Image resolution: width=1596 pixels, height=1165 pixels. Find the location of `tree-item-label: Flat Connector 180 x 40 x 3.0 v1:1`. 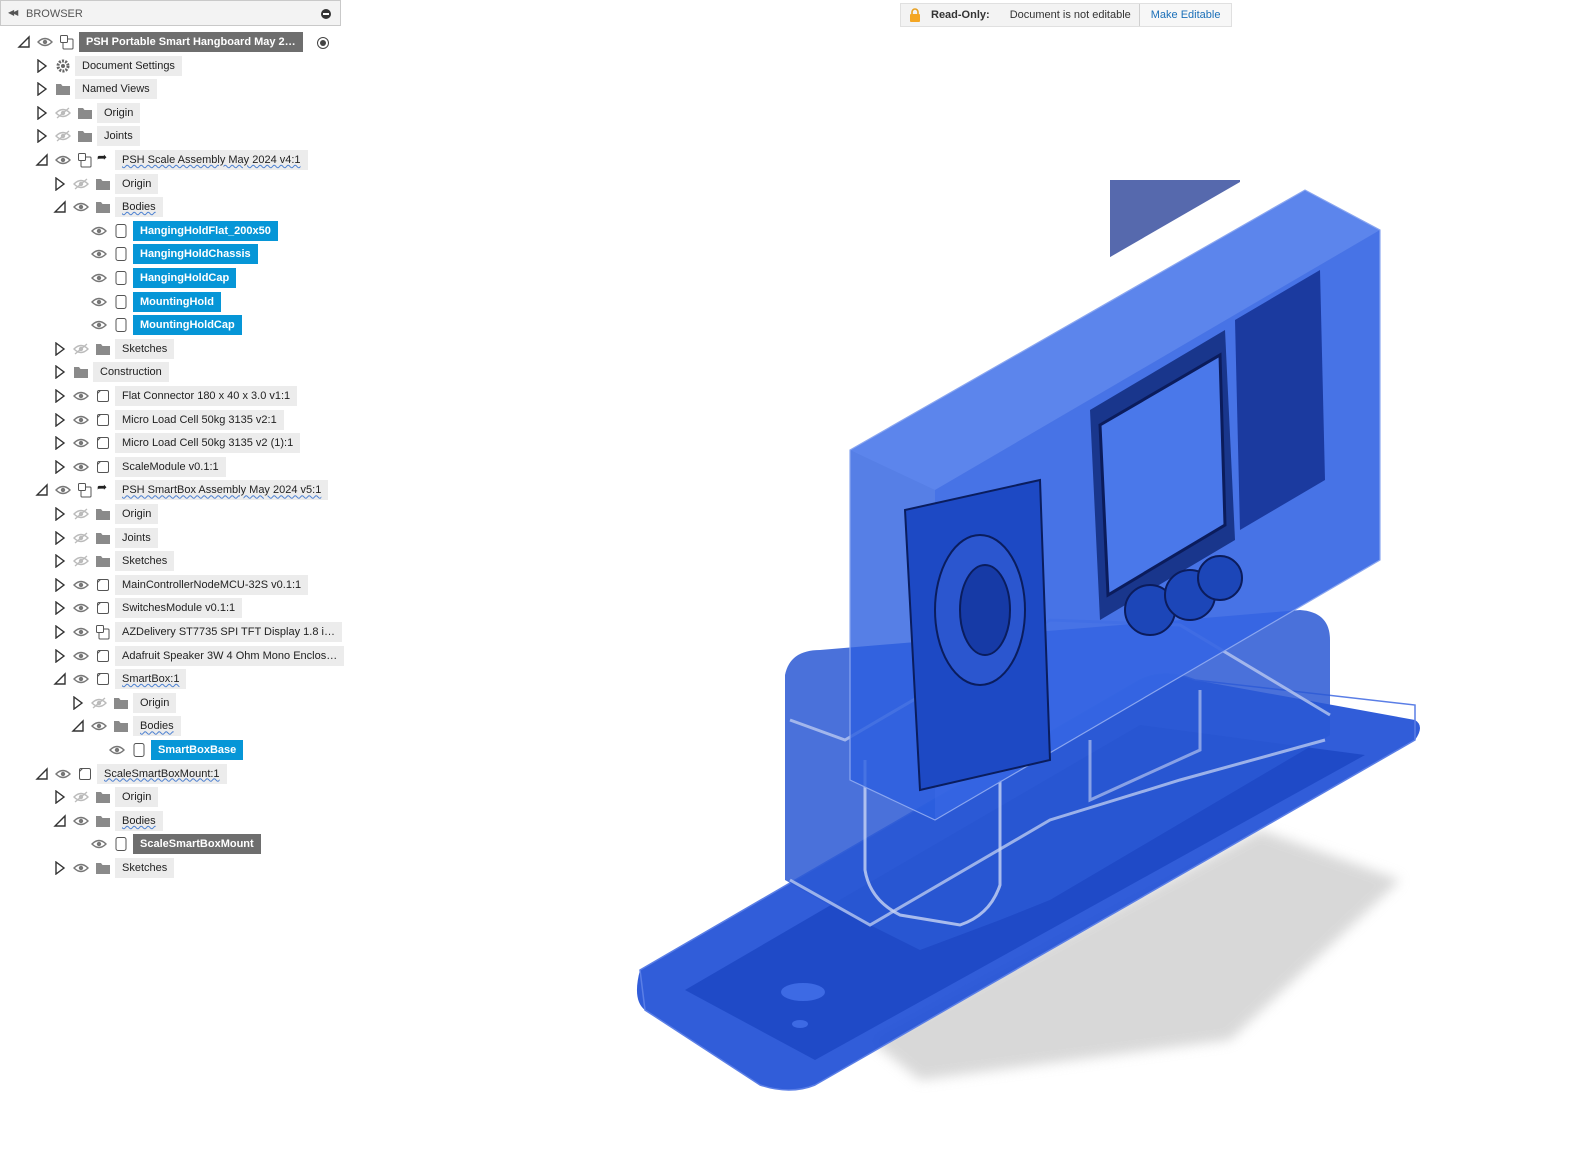

tree-item-label: Flat Connector 180 x 40 x 3.0 v1:1 is located at coordinates (206, 396).